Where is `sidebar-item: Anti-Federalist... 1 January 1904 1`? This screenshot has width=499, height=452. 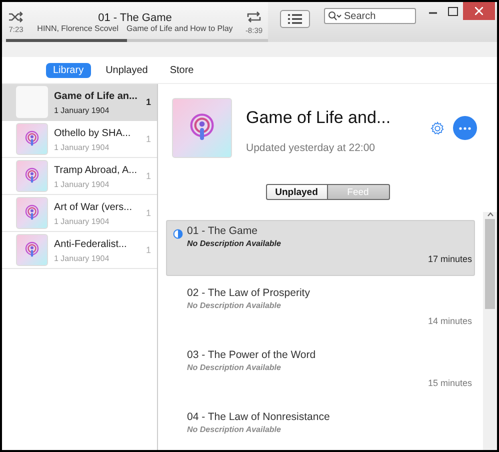 sidebar-item: Anti-Federalist... 1 January 1904 1 is located at coordinates (79, 250).